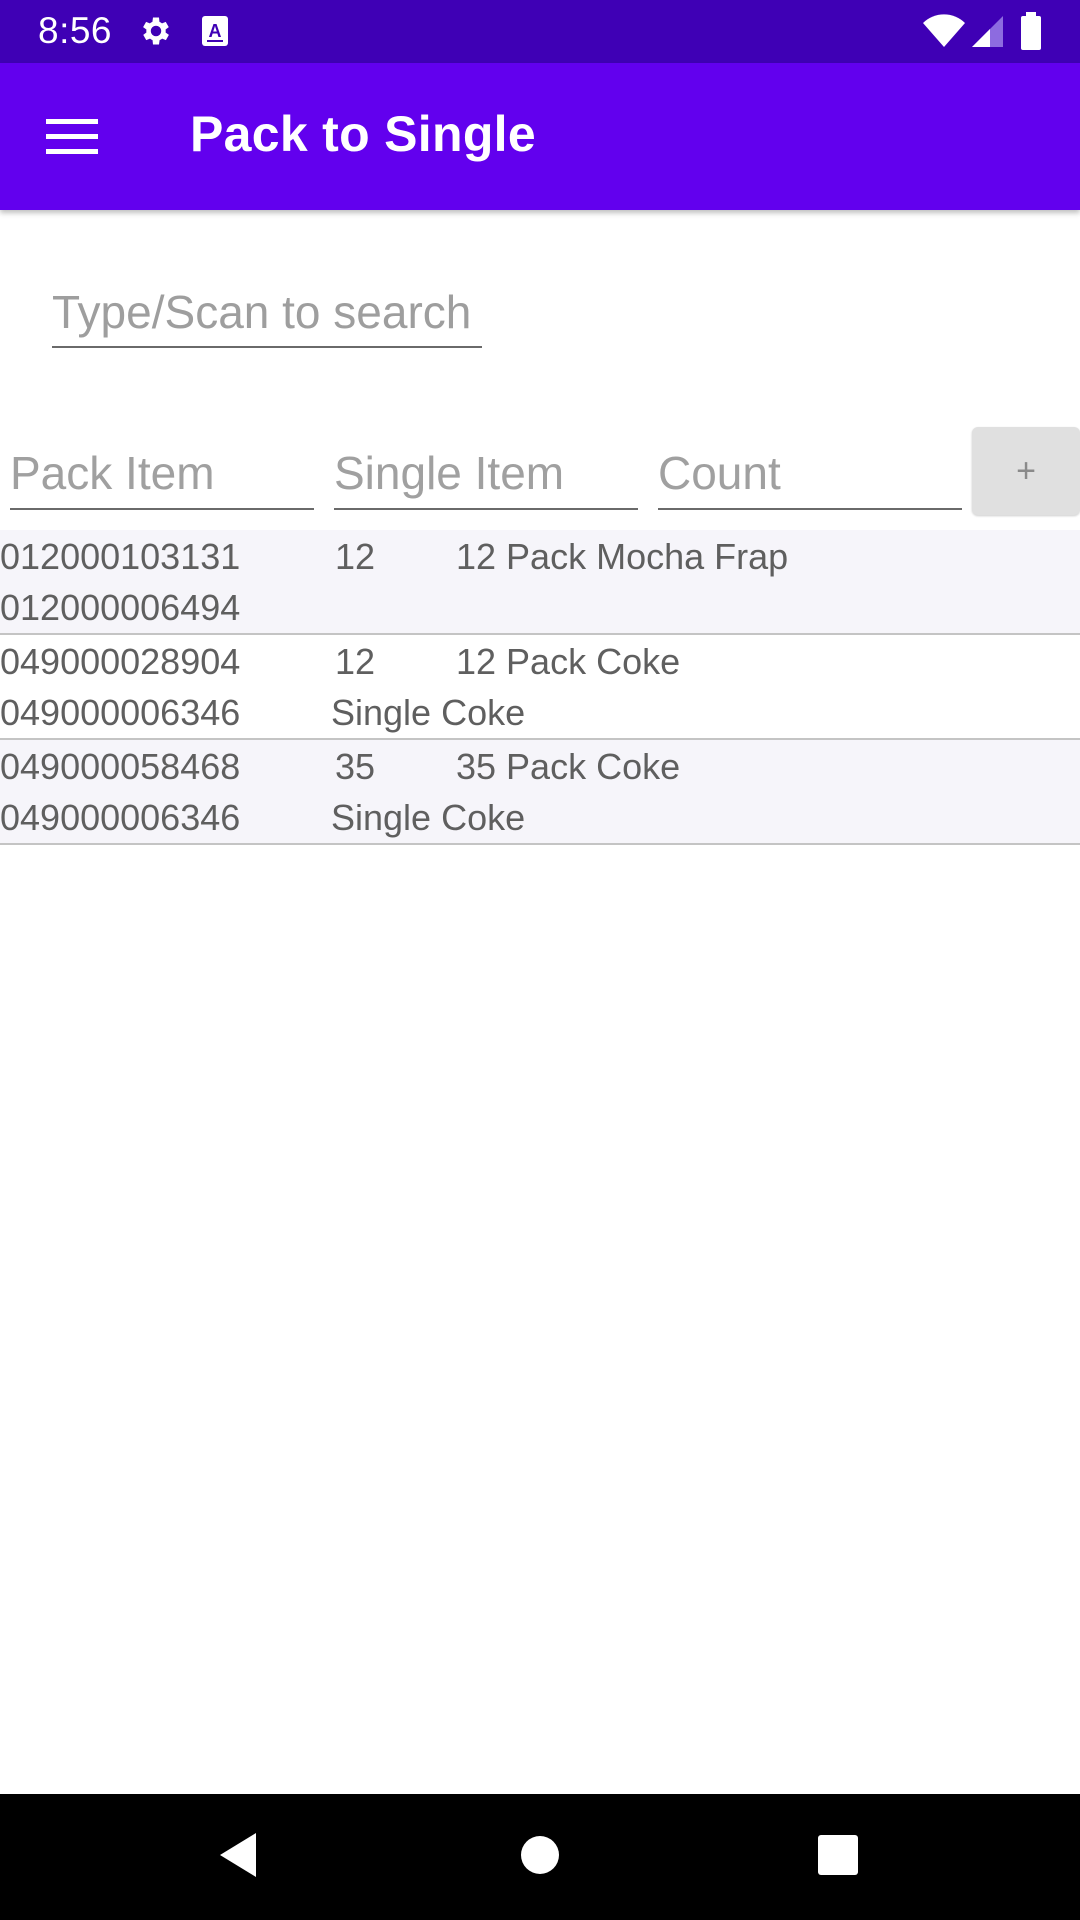  I want to click on pack-upc: 012000103131, so click(120, 556).